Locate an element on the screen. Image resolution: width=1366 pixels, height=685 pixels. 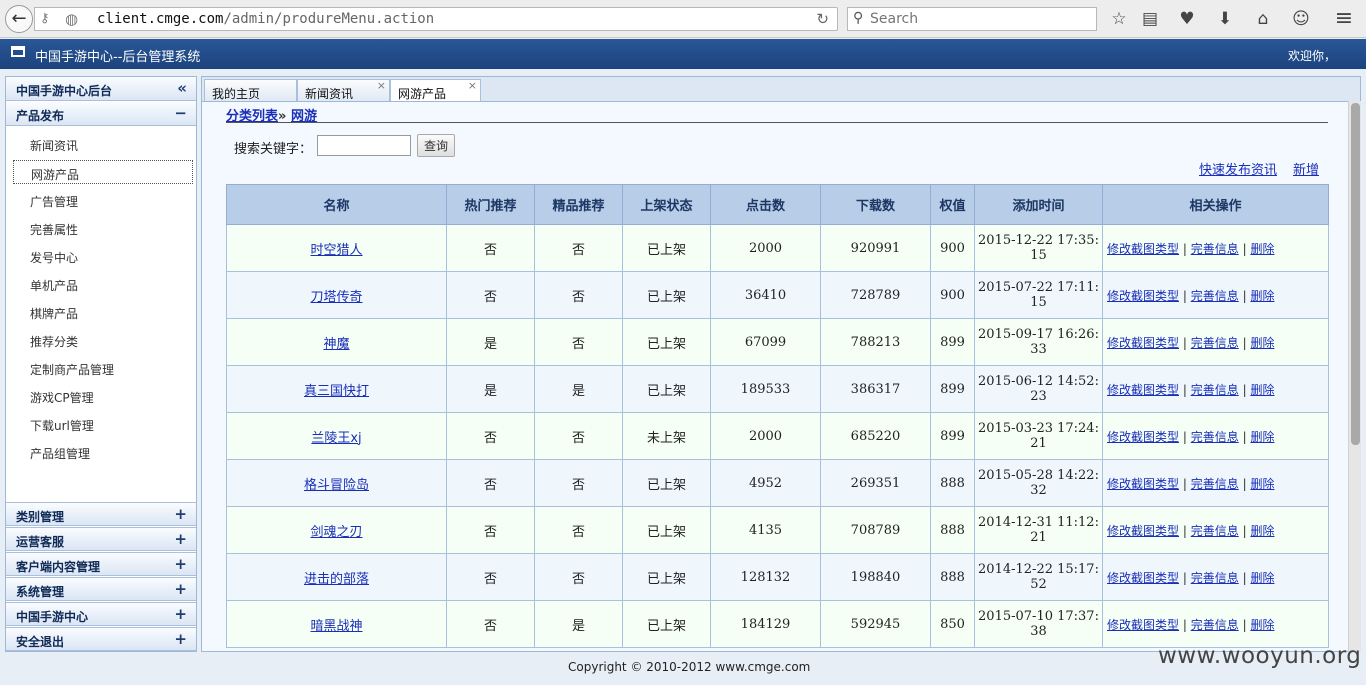
product-name-link: 进击的部落 is located at coordinates (336, 579).